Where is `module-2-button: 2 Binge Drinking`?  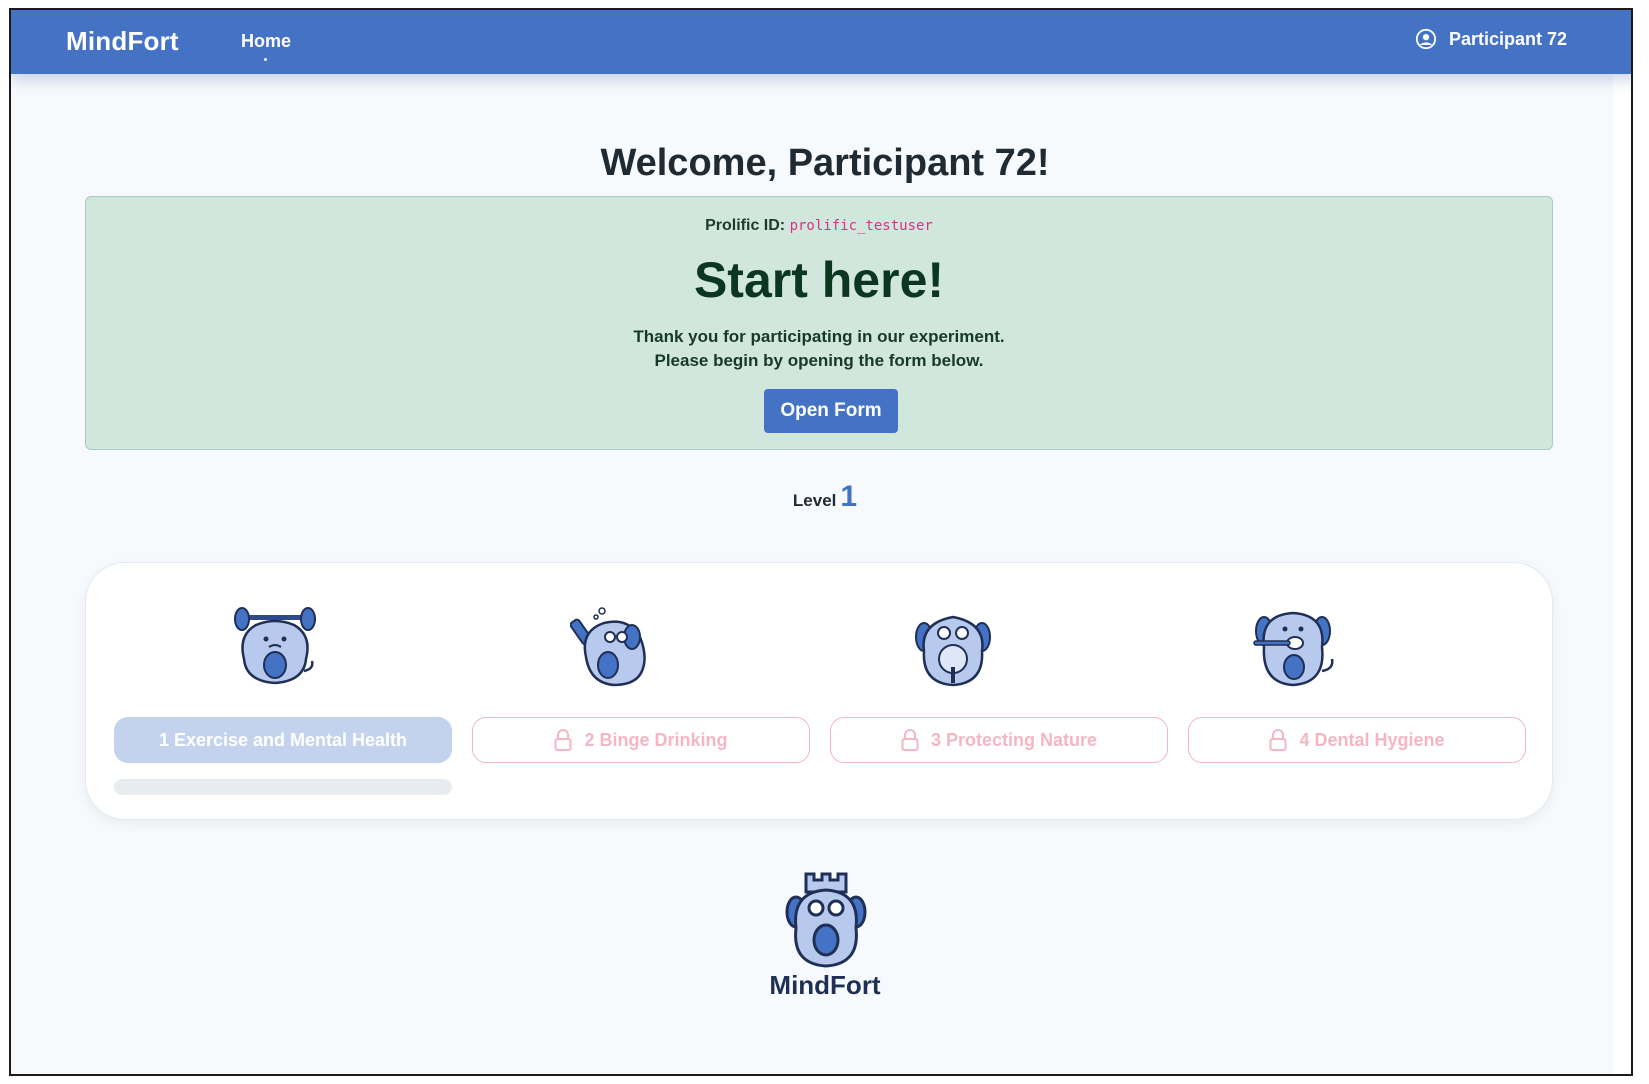 module-2-button: 2 Binge Drinking is located at coordinates (641, 740).